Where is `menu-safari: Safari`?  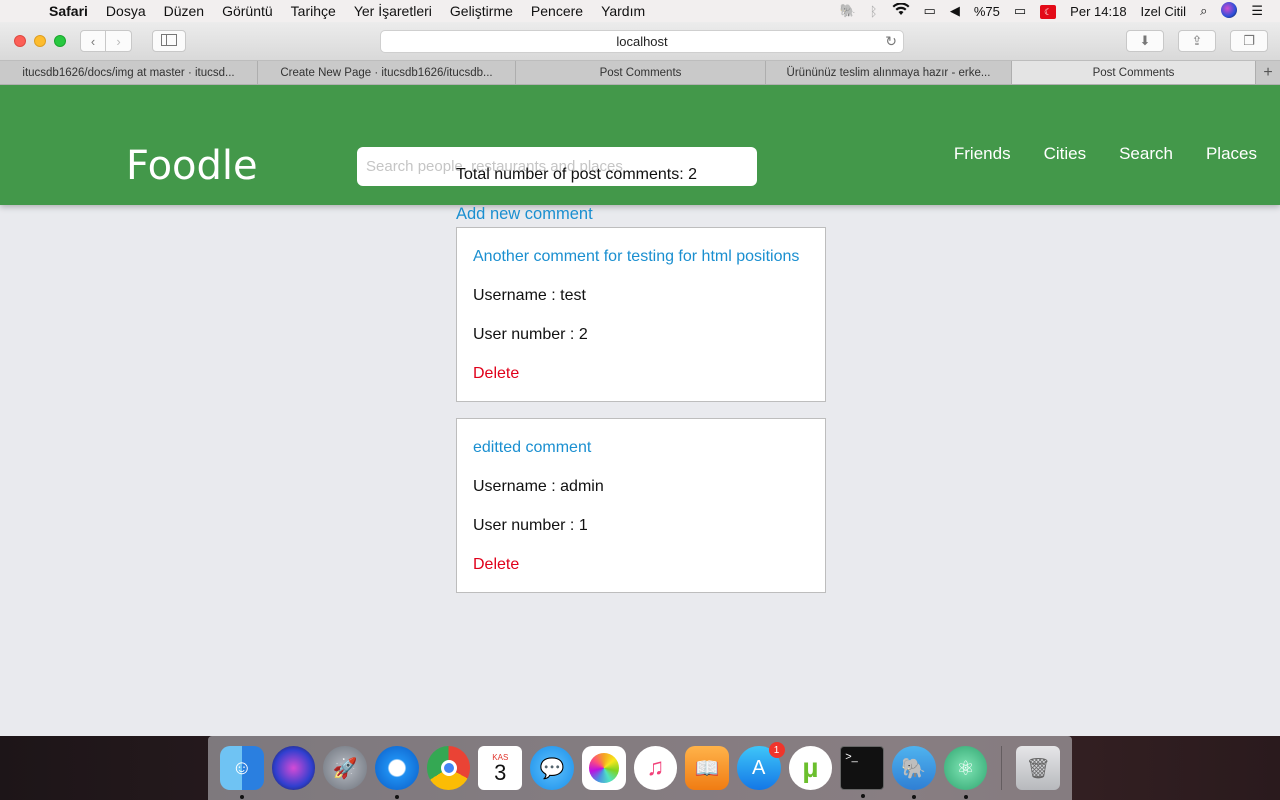 menu-safari: Safari is located at coordinates (68, 11).